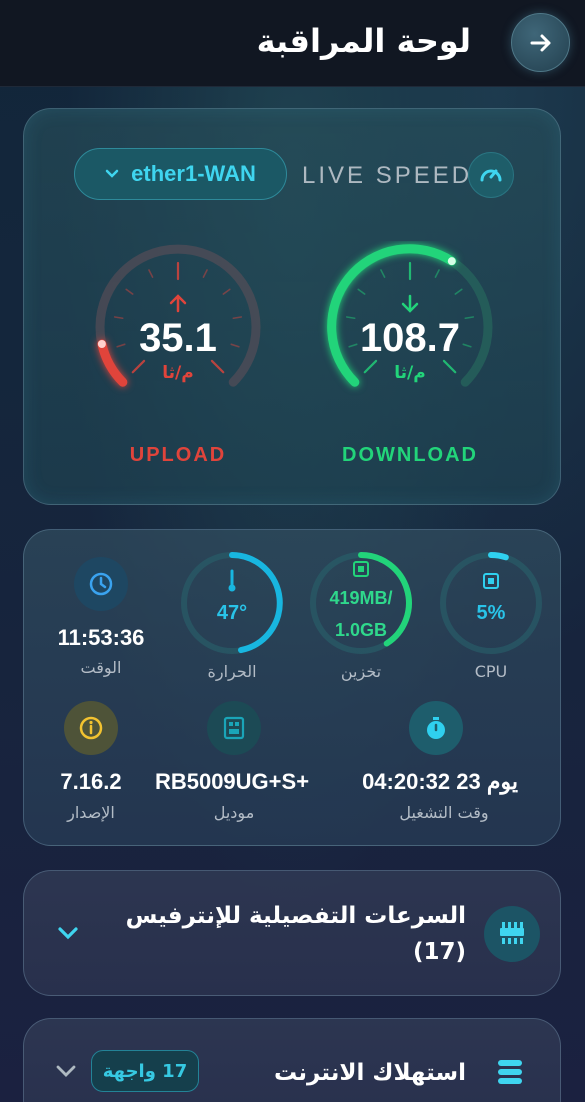 Image resolution: width=585 pixels, height=1102 pixels. Describe the element at coordinates (451, 261) in the screenshot. I see `download-gauge-knob` at that location.